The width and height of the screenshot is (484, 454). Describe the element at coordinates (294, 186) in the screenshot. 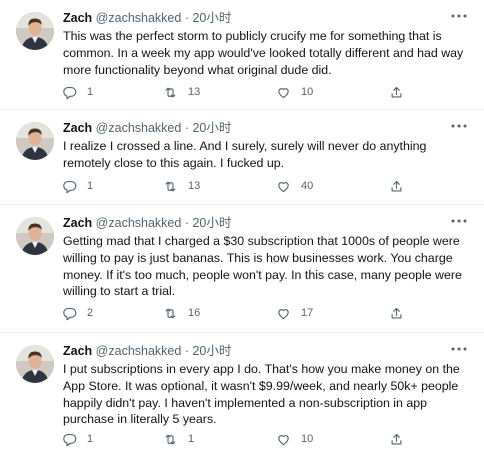

I see `like-button: 40` at that location.